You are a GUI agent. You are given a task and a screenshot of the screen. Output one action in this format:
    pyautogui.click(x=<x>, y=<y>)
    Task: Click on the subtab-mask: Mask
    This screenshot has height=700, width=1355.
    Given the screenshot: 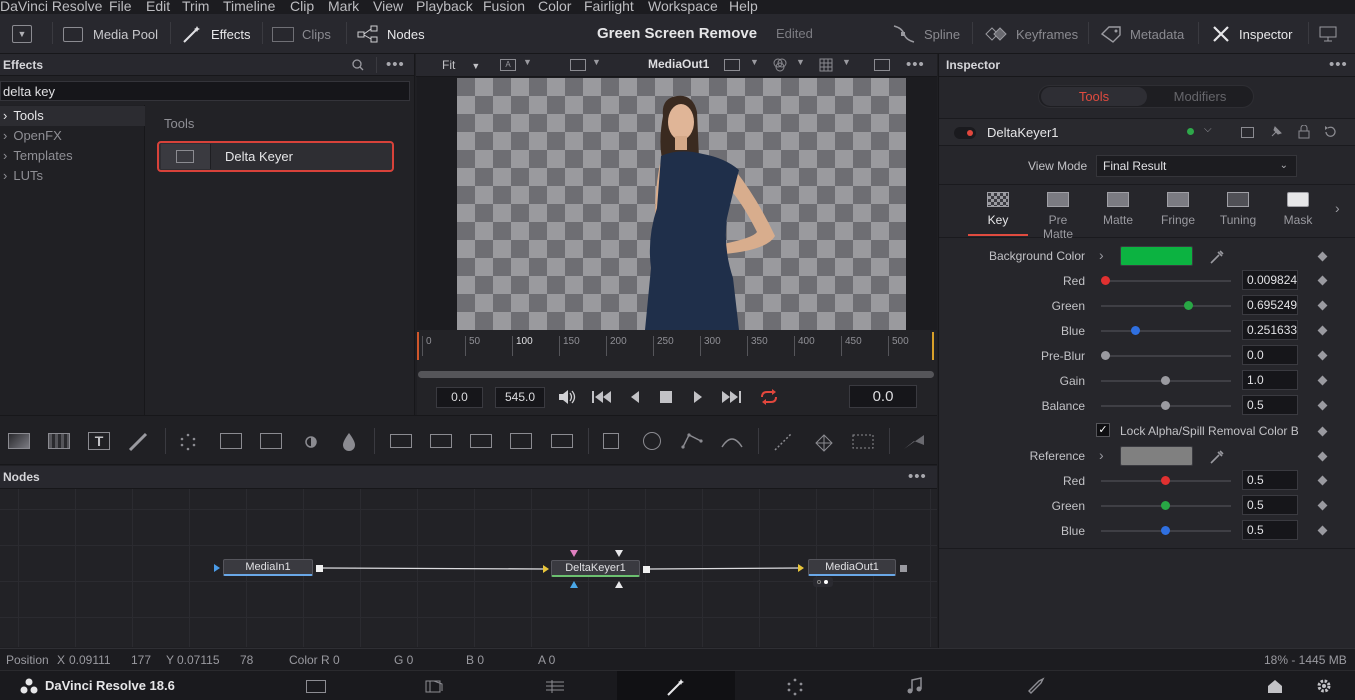 What is the action you would take?
    pyautogui.click(x=1298, y=209)
    